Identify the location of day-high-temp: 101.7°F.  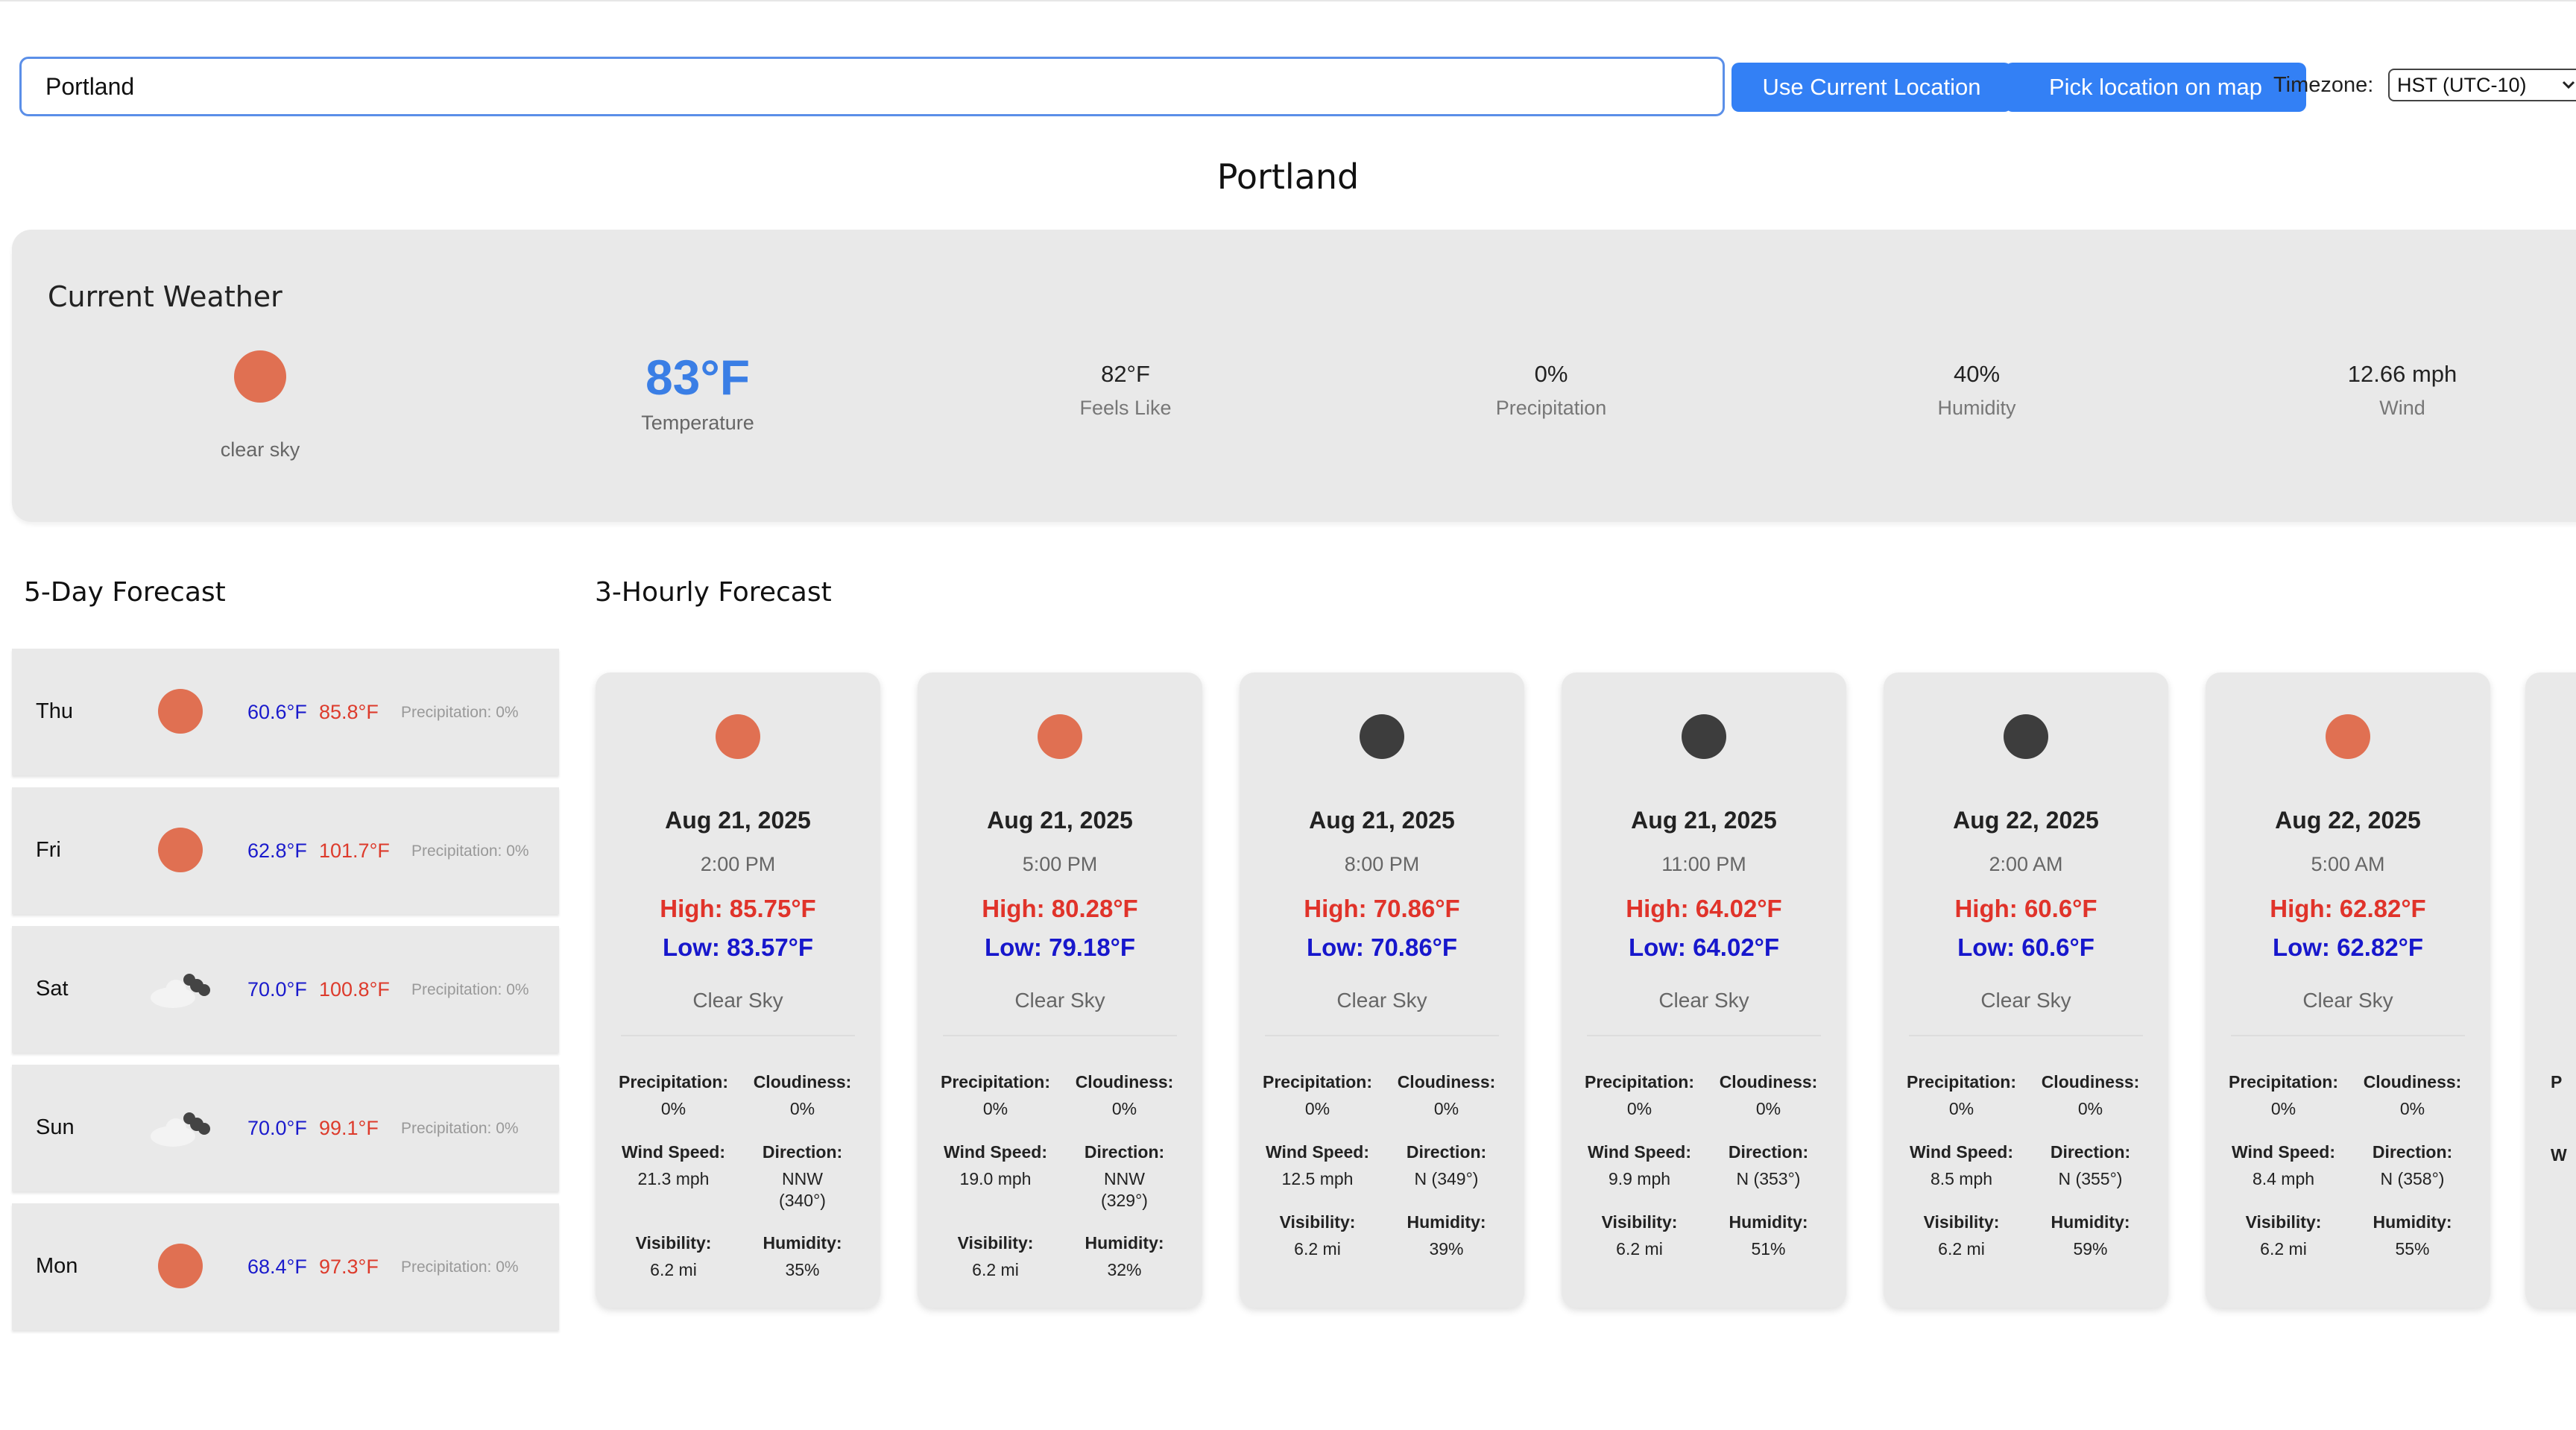
(354, 851).